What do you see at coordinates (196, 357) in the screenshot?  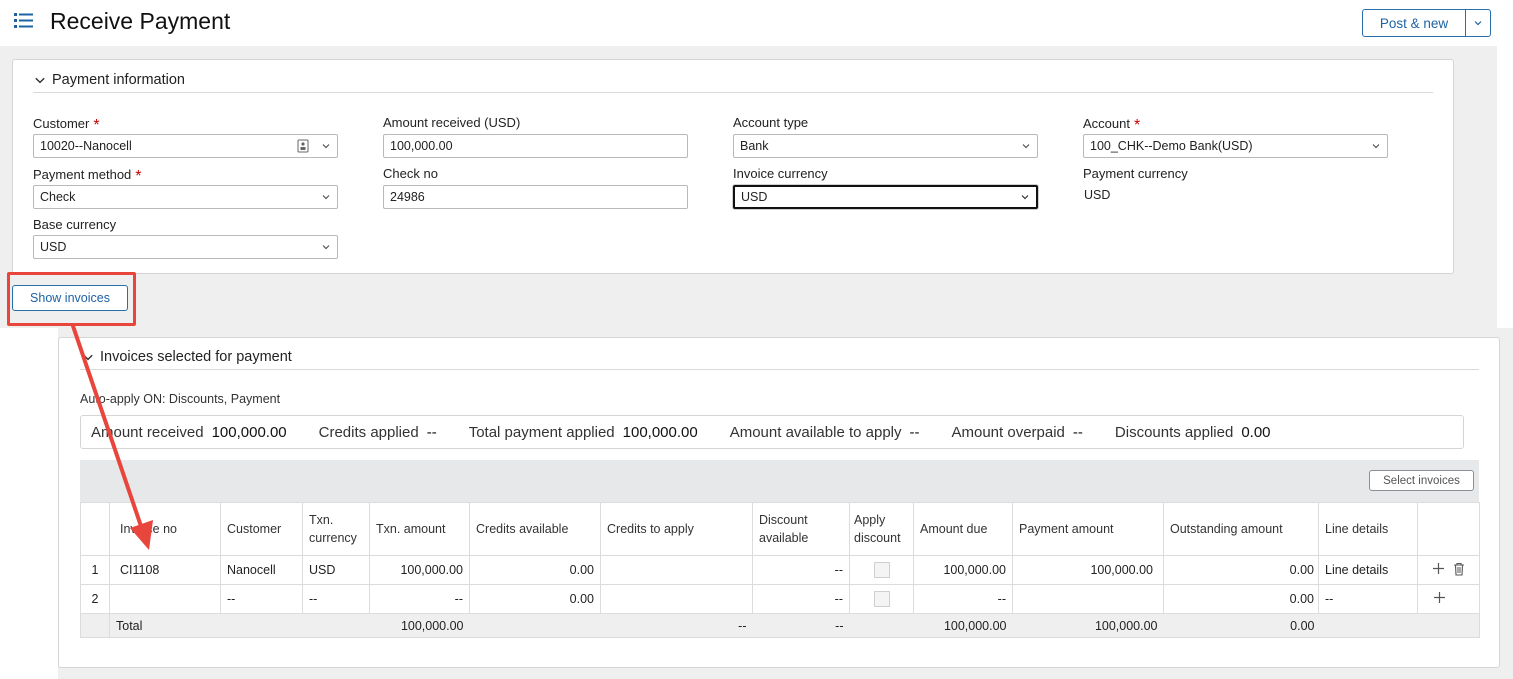 I see `section-title: Invoices selected for payment` at bounding box center [196, 357].